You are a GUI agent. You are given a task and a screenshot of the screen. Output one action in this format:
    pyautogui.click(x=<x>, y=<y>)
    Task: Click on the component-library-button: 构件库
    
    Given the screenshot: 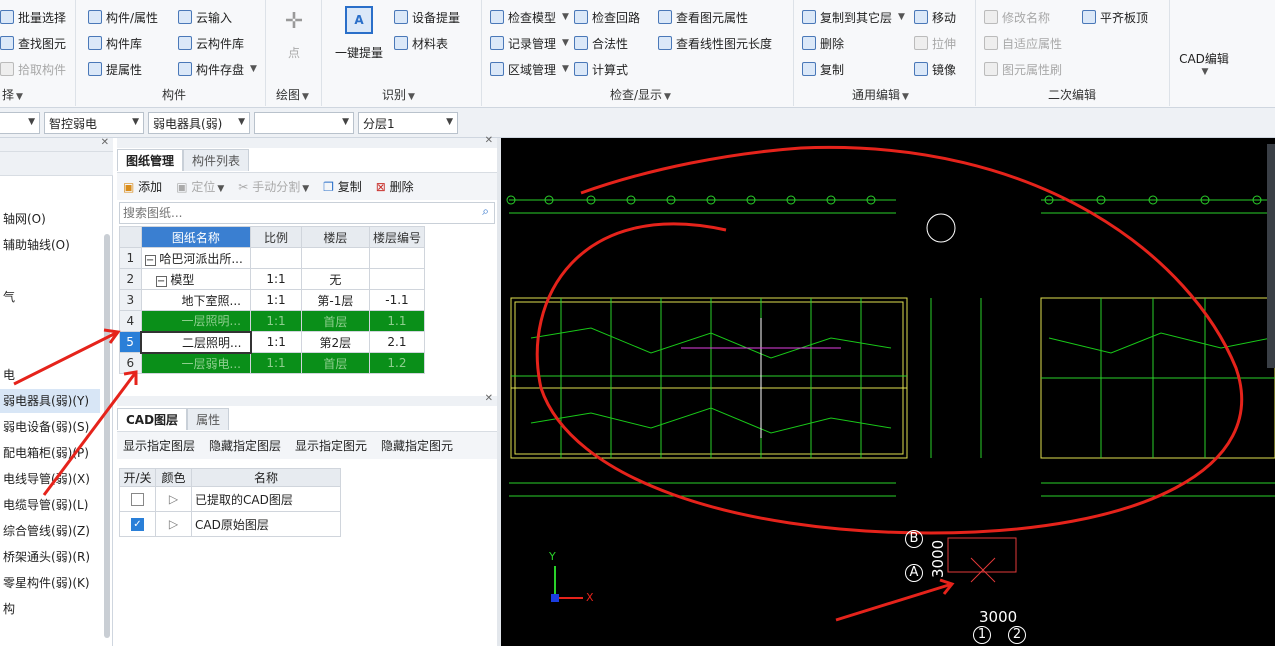 What is the action you would take?
    pyautogui.click(x=115, y=43)
    